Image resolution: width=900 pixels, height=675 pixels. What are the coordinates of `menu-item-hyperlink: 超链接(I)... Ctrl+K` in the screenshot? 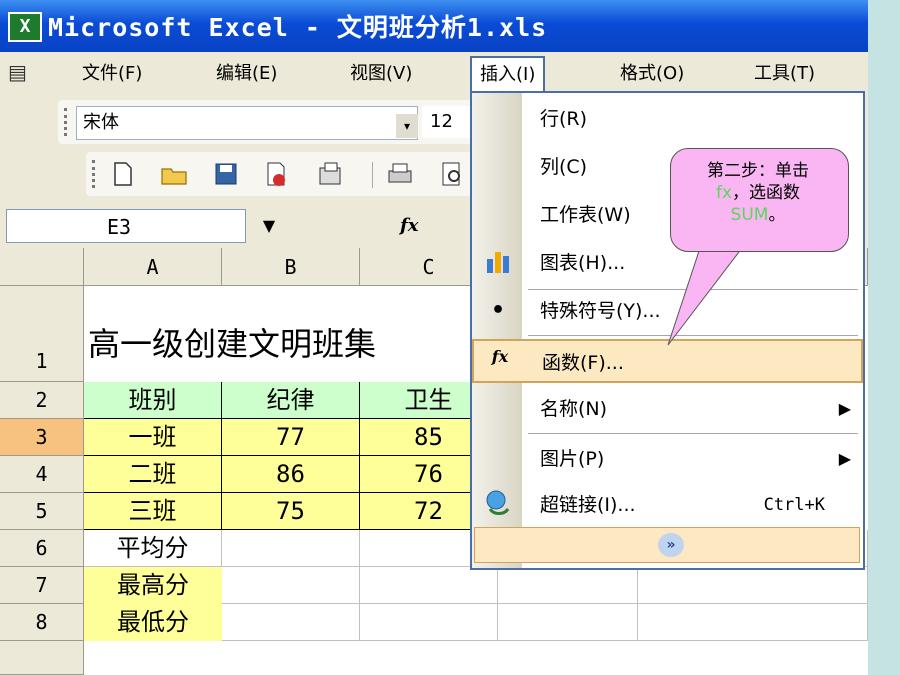 It's located at (667, 505).